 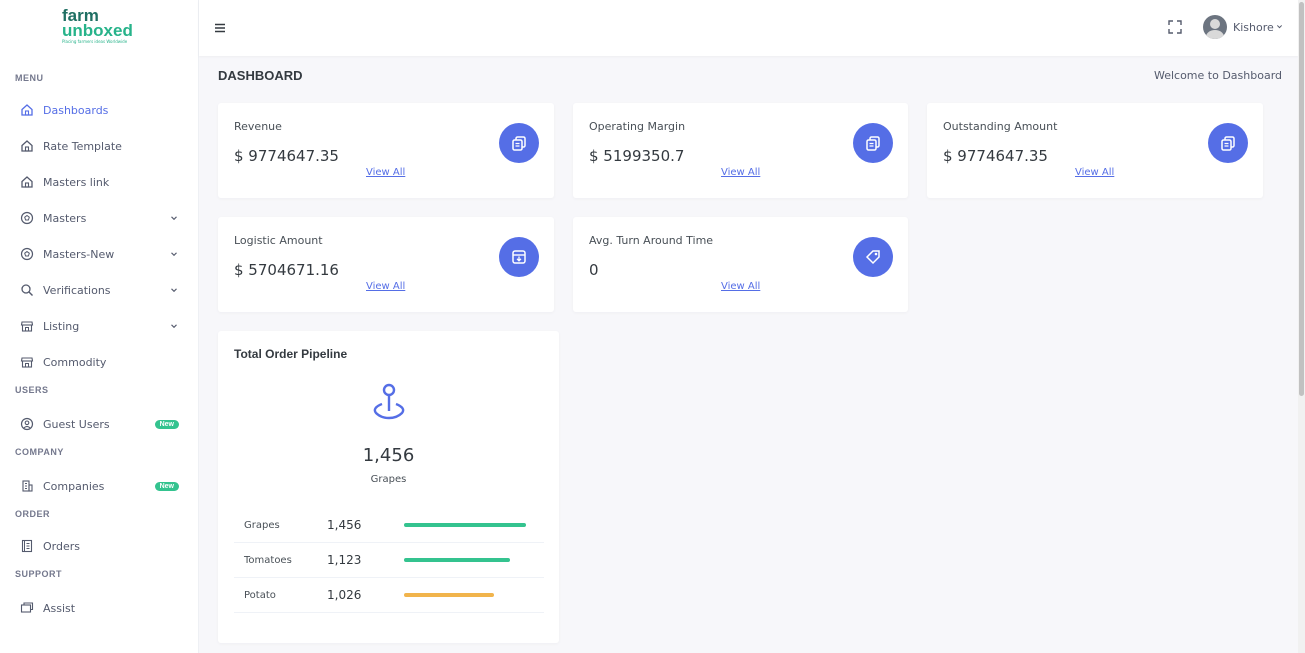 What do you see at coordinates (748, 28) in the screenshot?
I see `topbar: Kishore` at bounding box center [748, 28].